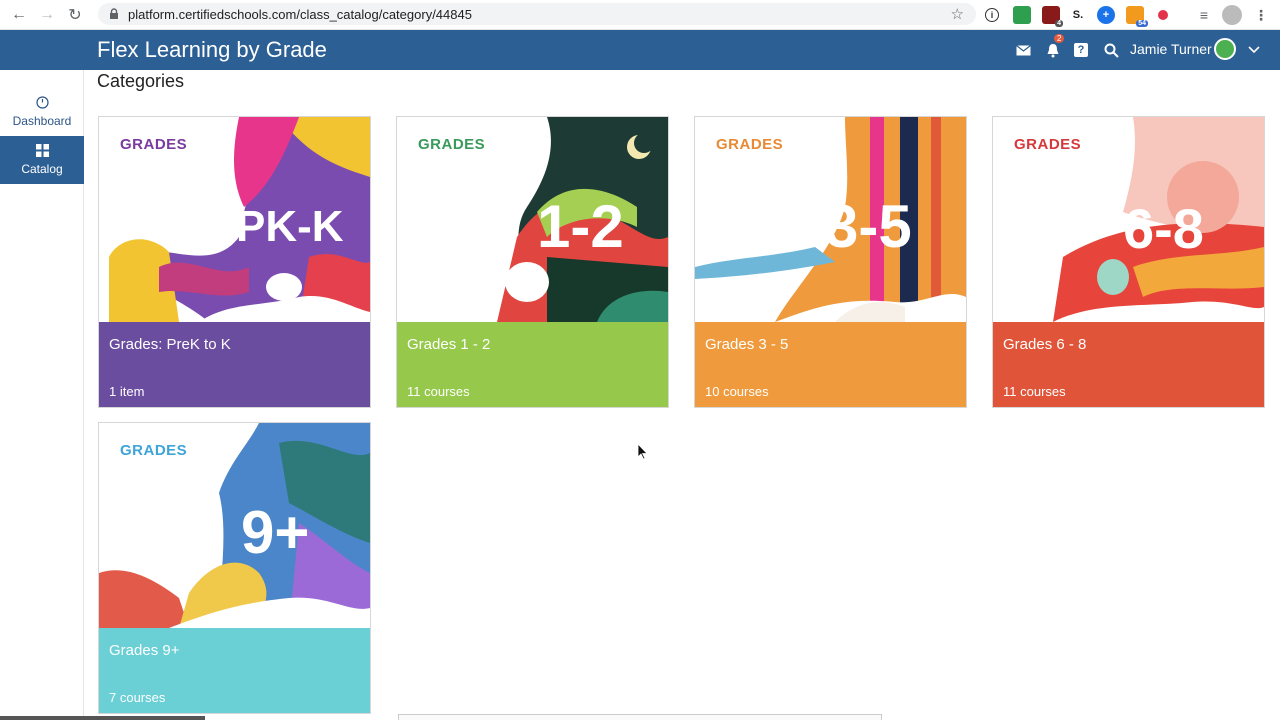  What do you see at coordinates (640, 717) in the screenshot?
I see `bottom-overlay-bar` at bounding box center [640, 717].